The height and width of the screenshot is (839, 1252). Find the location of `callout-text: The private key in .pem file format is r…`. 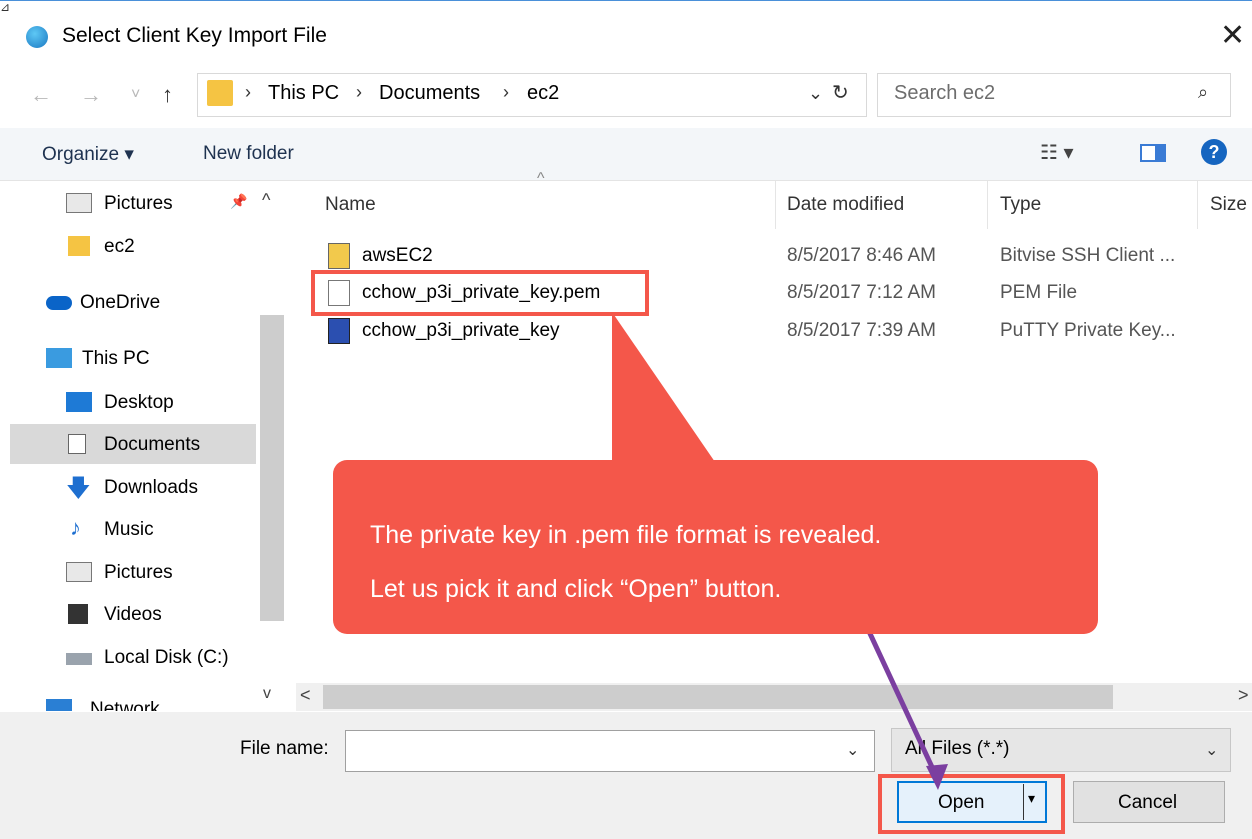

callout-text: The private key in .pem file format is r… is located at coordinates (625, 562).